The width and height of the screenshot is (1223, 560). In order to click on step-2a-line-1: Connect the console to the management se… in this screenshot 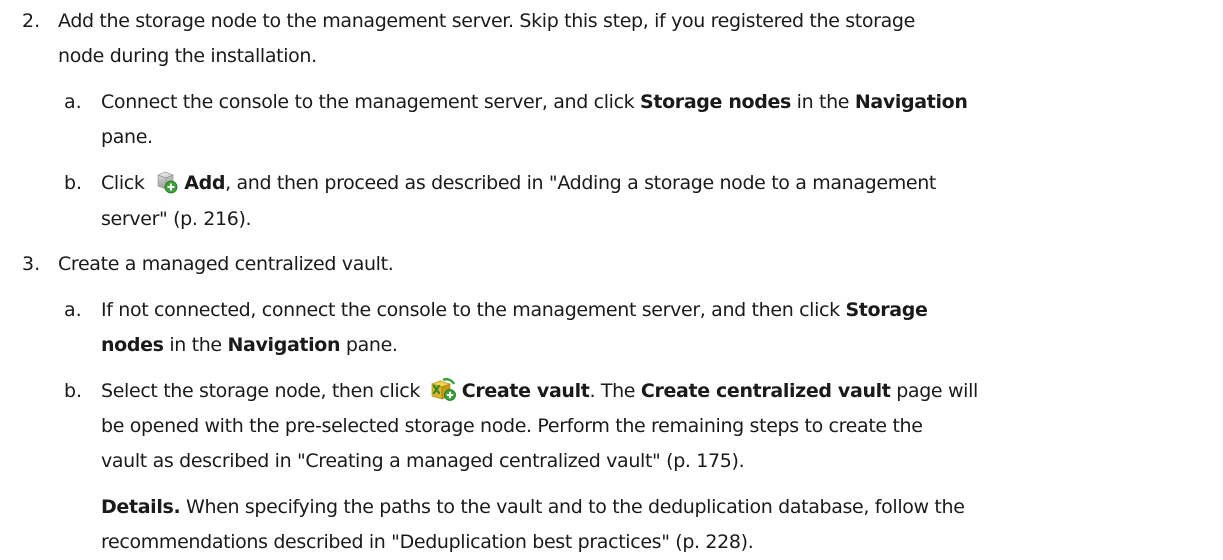, I will do `click(534, 102)`.